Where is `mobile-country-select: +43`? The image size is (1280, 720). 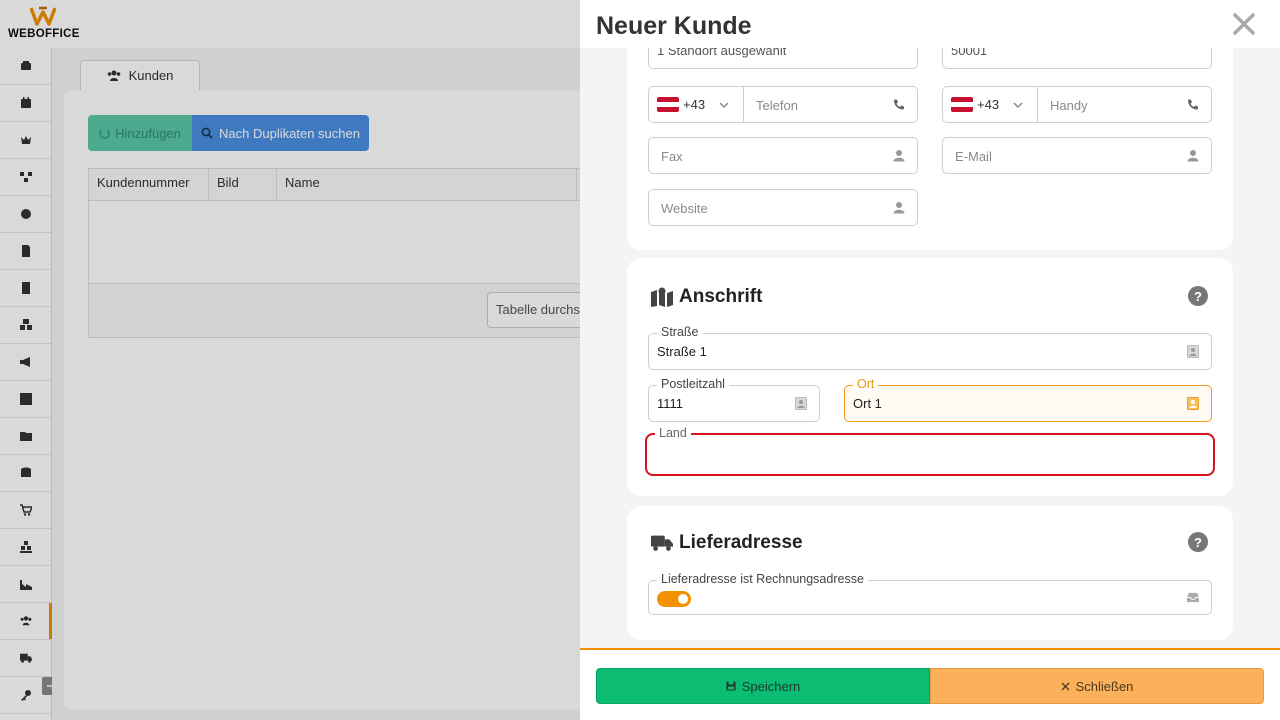
mobile-country-select: +43 is located at coordinates (990, 104).